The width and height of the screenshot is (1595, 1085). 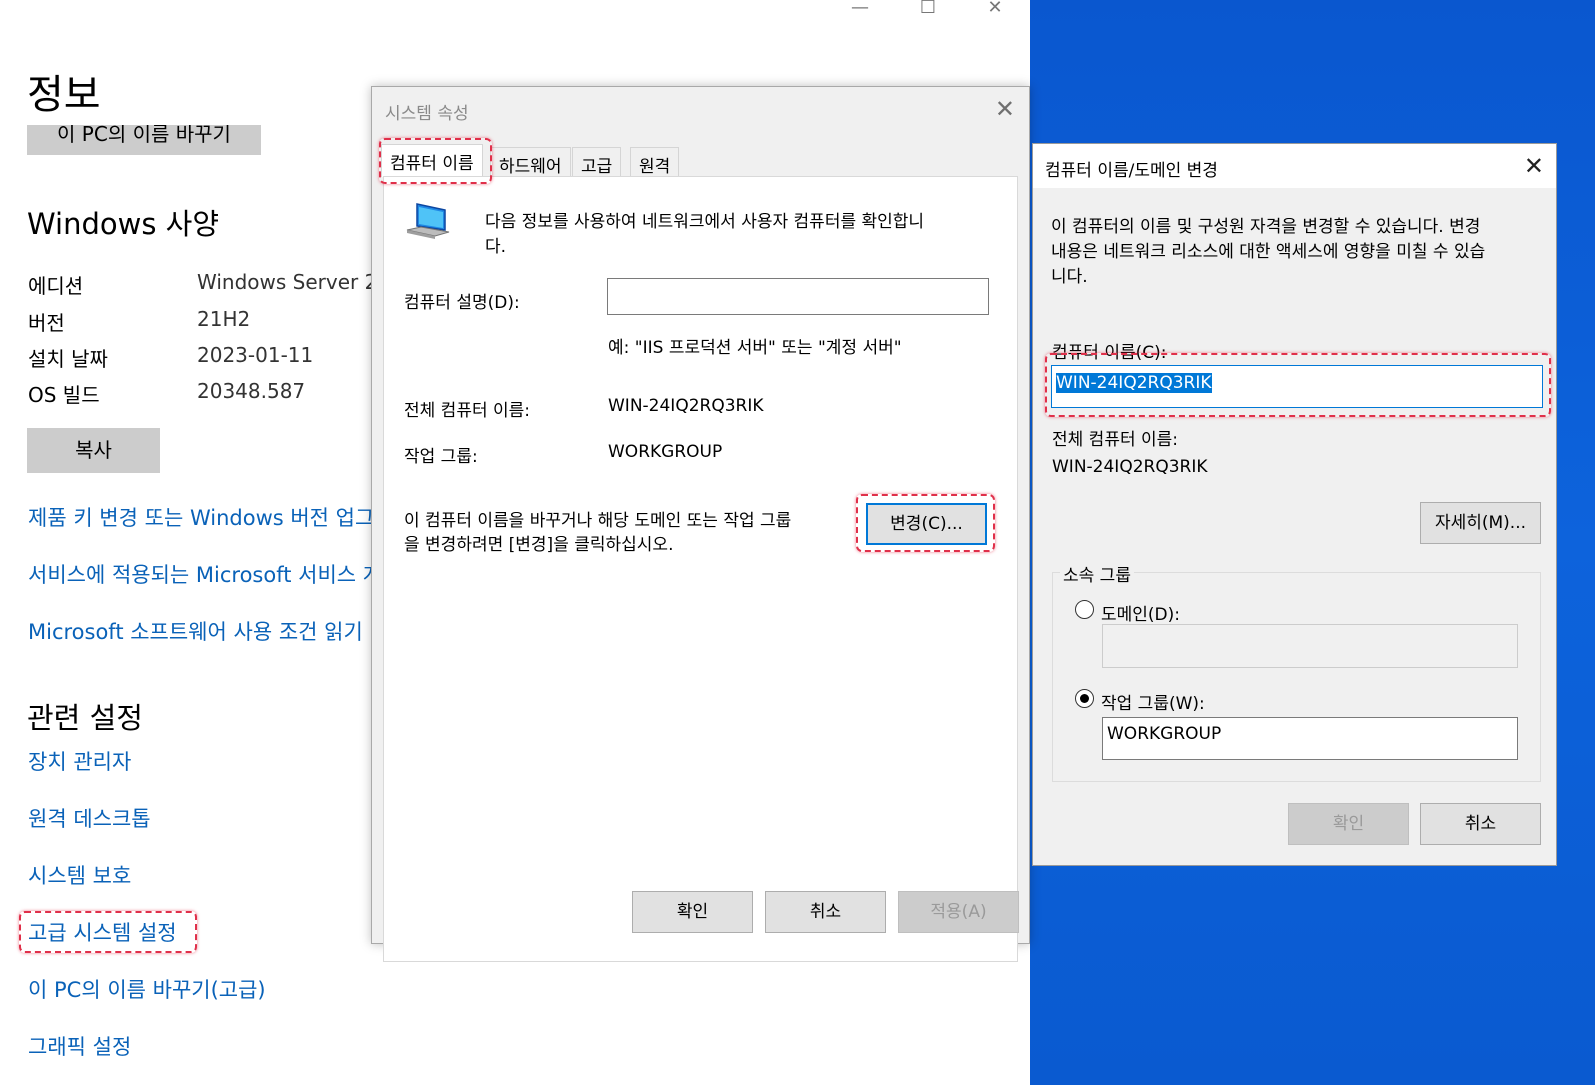 What do you see at coordinates (1310, 646) in the screenshot?
I see `domain-input` at bounding box center [1310, 646].